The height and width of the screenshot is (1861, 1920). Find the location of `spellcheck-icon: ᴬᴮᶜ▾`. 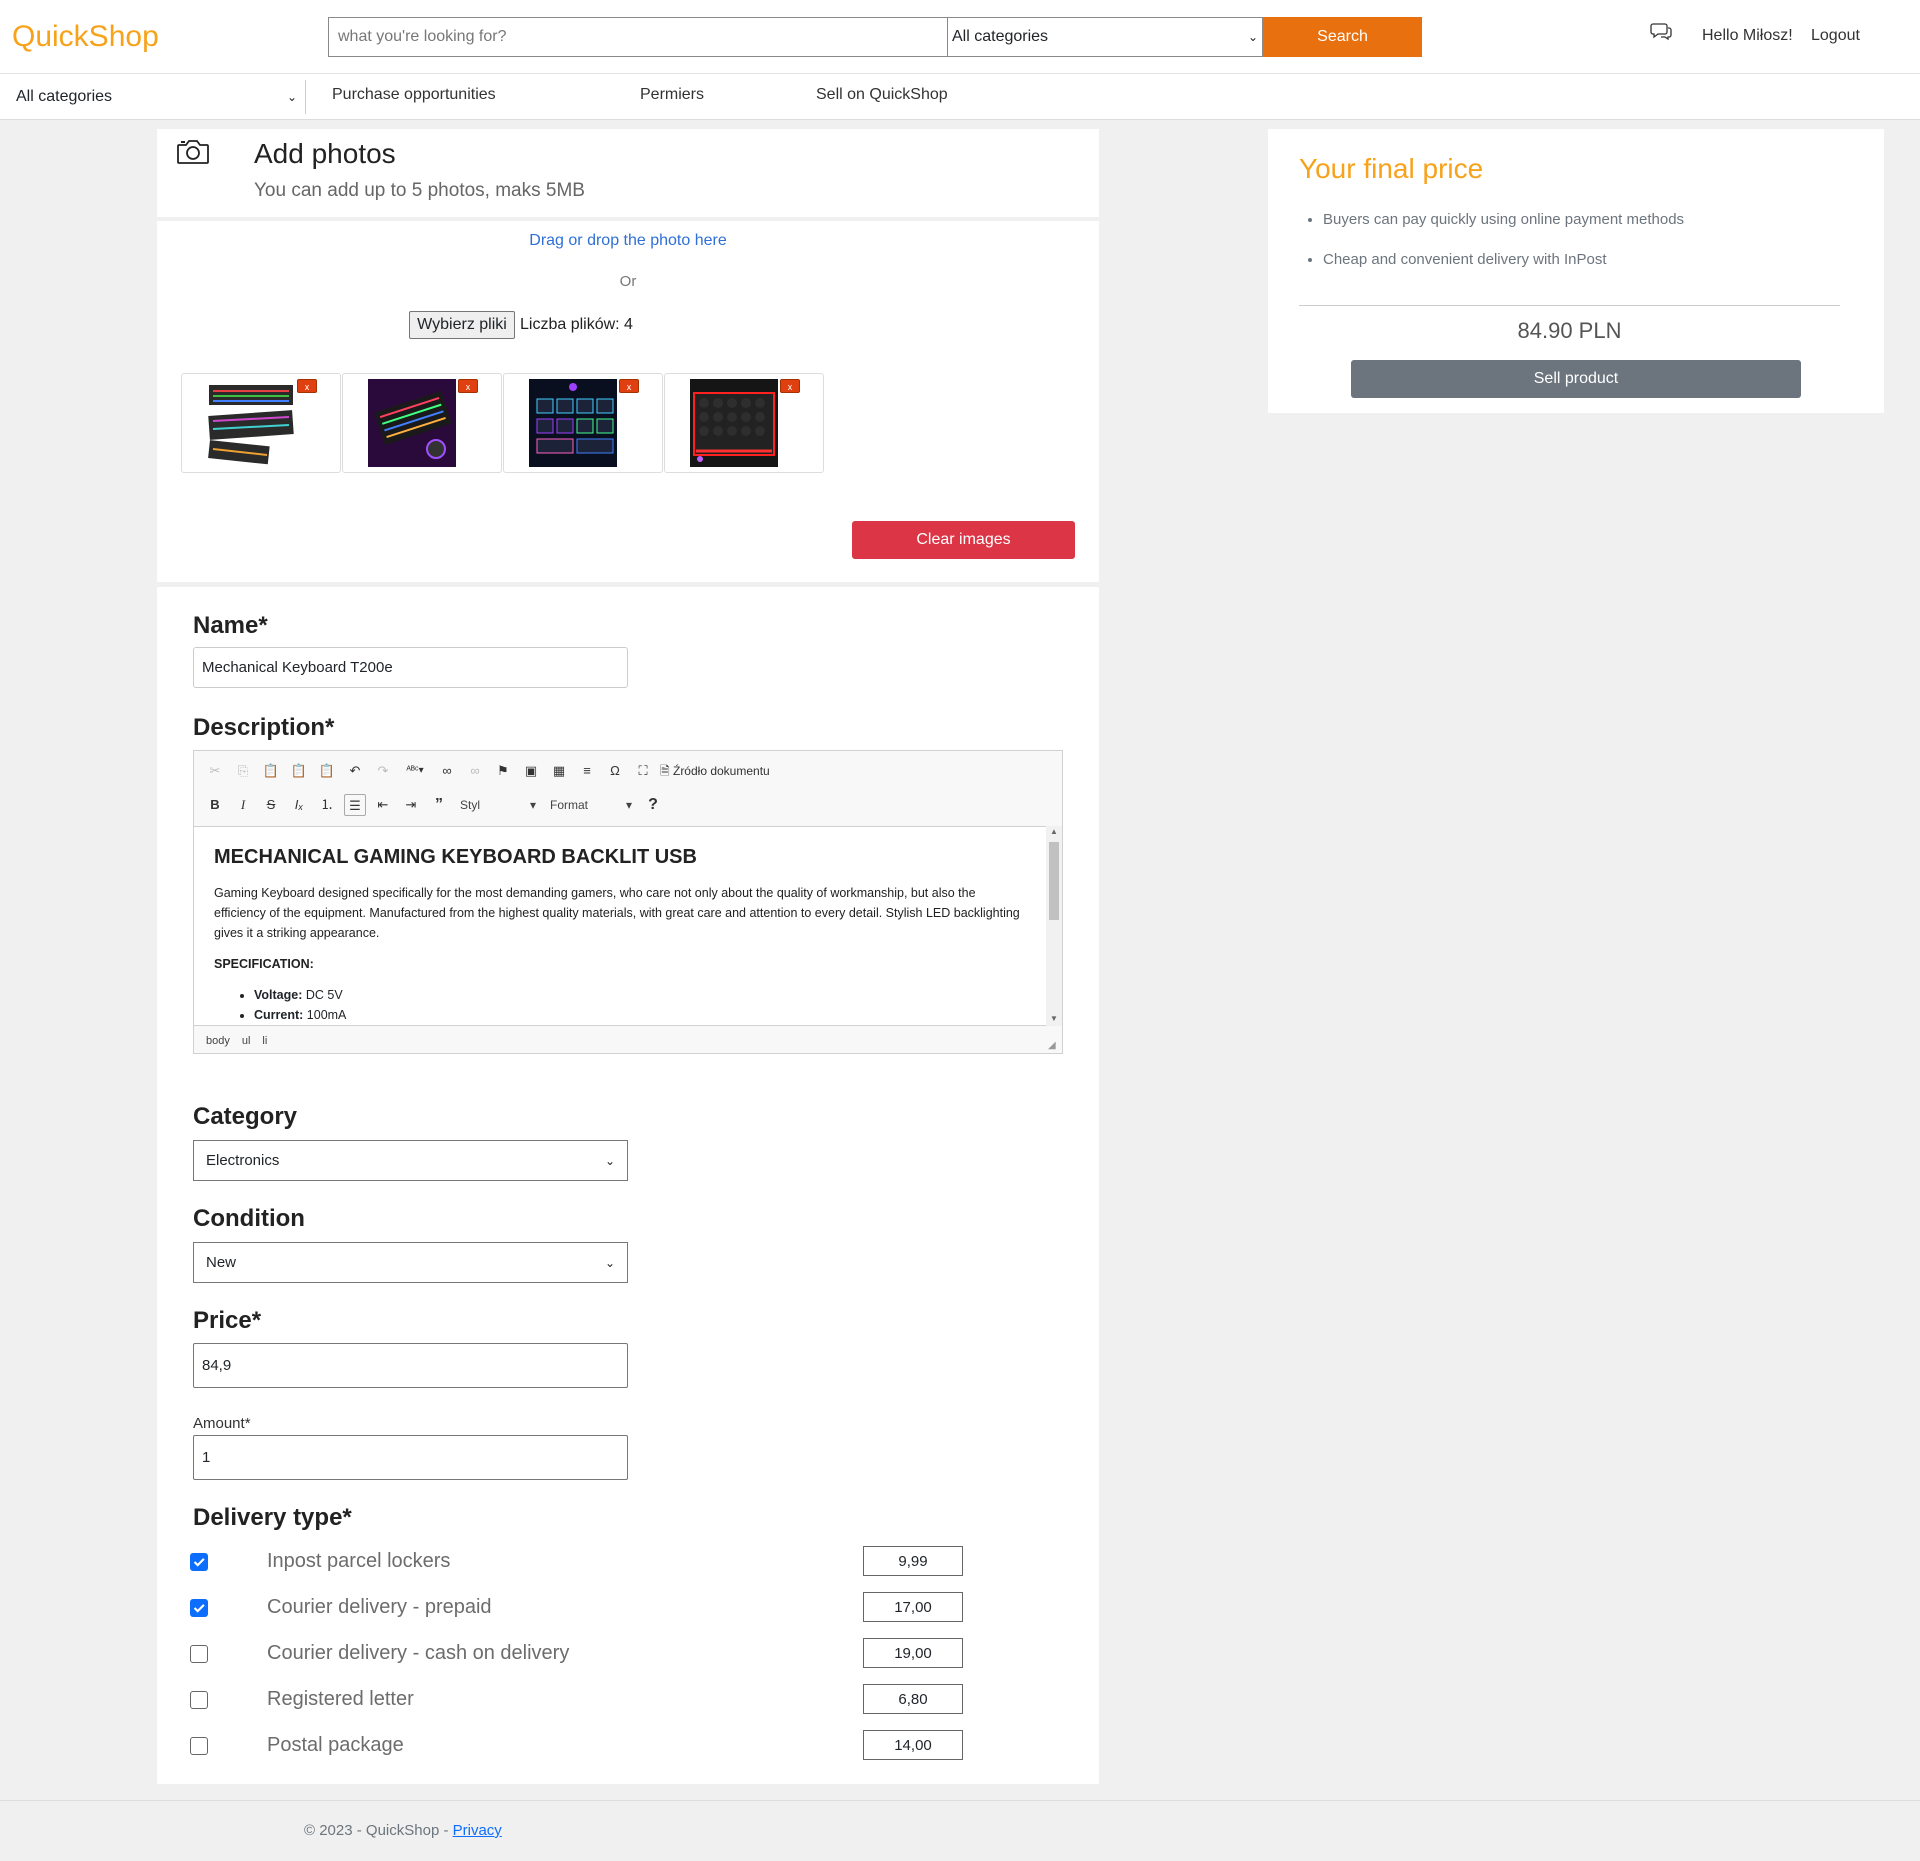

spellcheck-icon: ᴬᴮᶜ▾ is located at coordinates (415, 771).